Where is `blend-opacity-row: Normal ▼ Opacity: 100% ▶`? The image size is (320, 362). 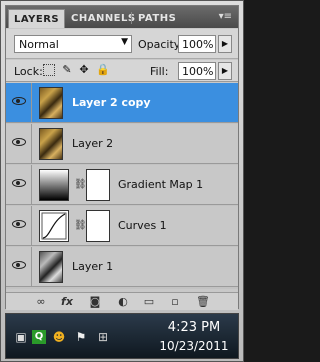
blend-opacity-row: Normal ▼ Opacity: 100% ▶ is located at coordinates (122, 44).